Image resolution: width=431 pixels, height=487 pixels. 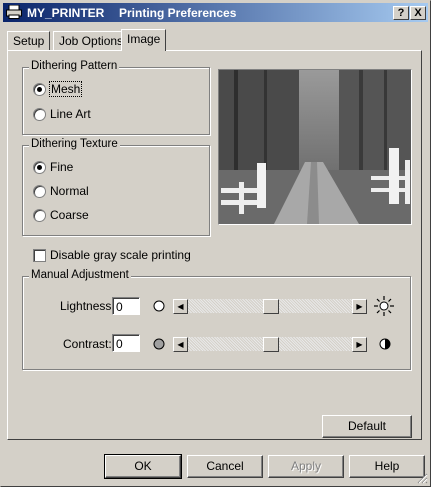 I want to click on preview-photo, so click(x=315, y=147).